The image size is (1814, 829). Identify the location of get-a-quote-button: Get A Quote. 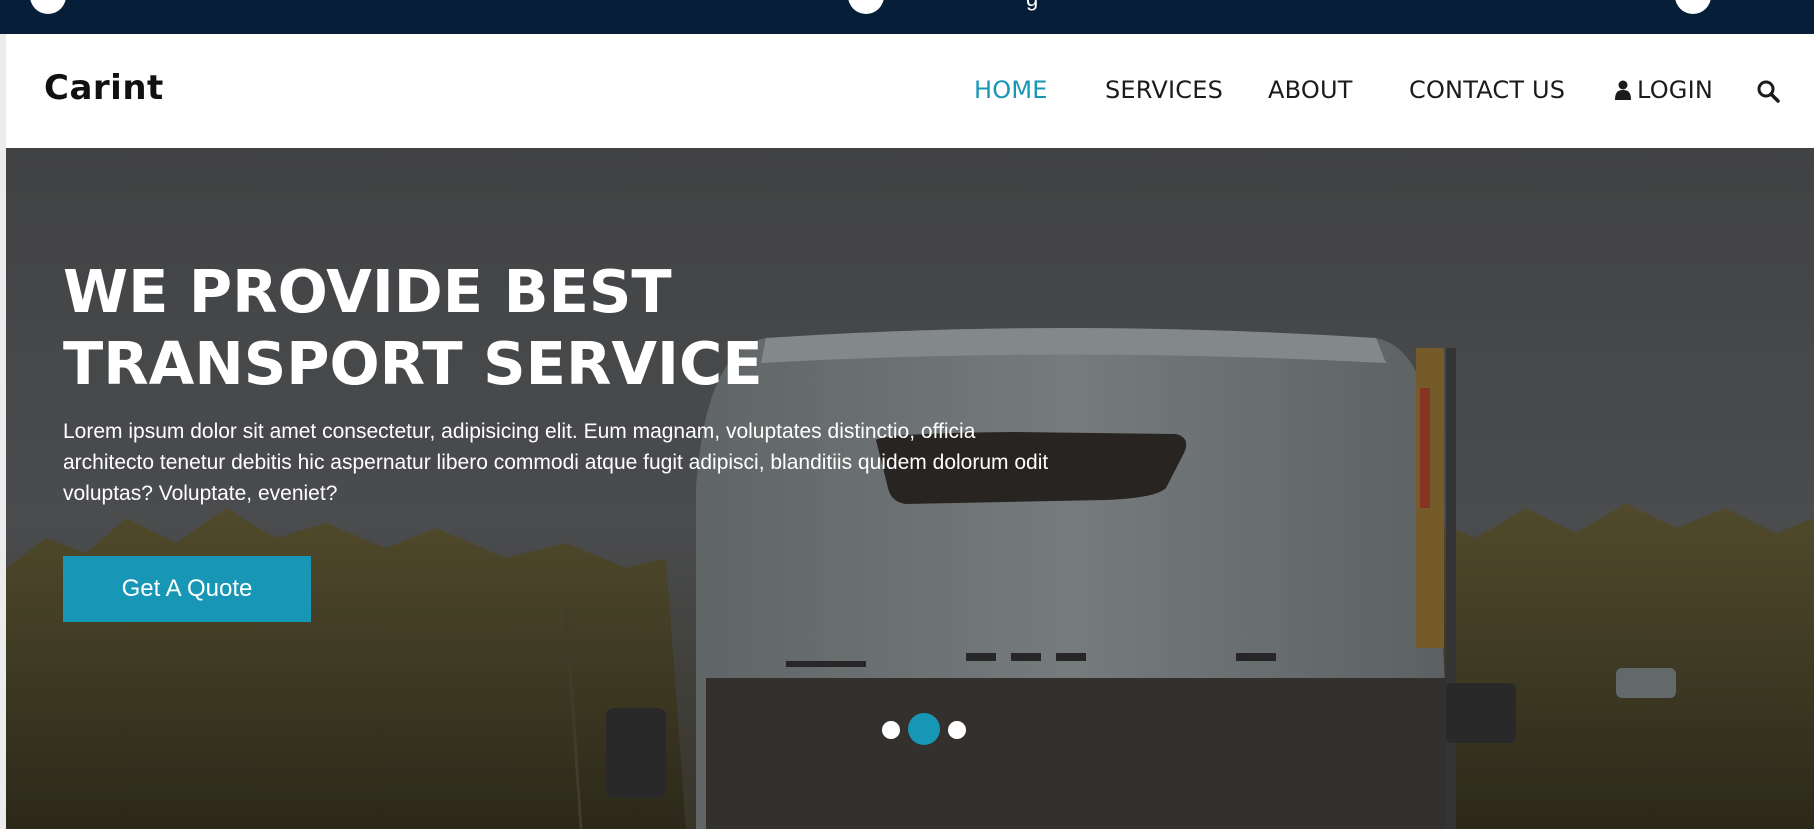
(187, 589).